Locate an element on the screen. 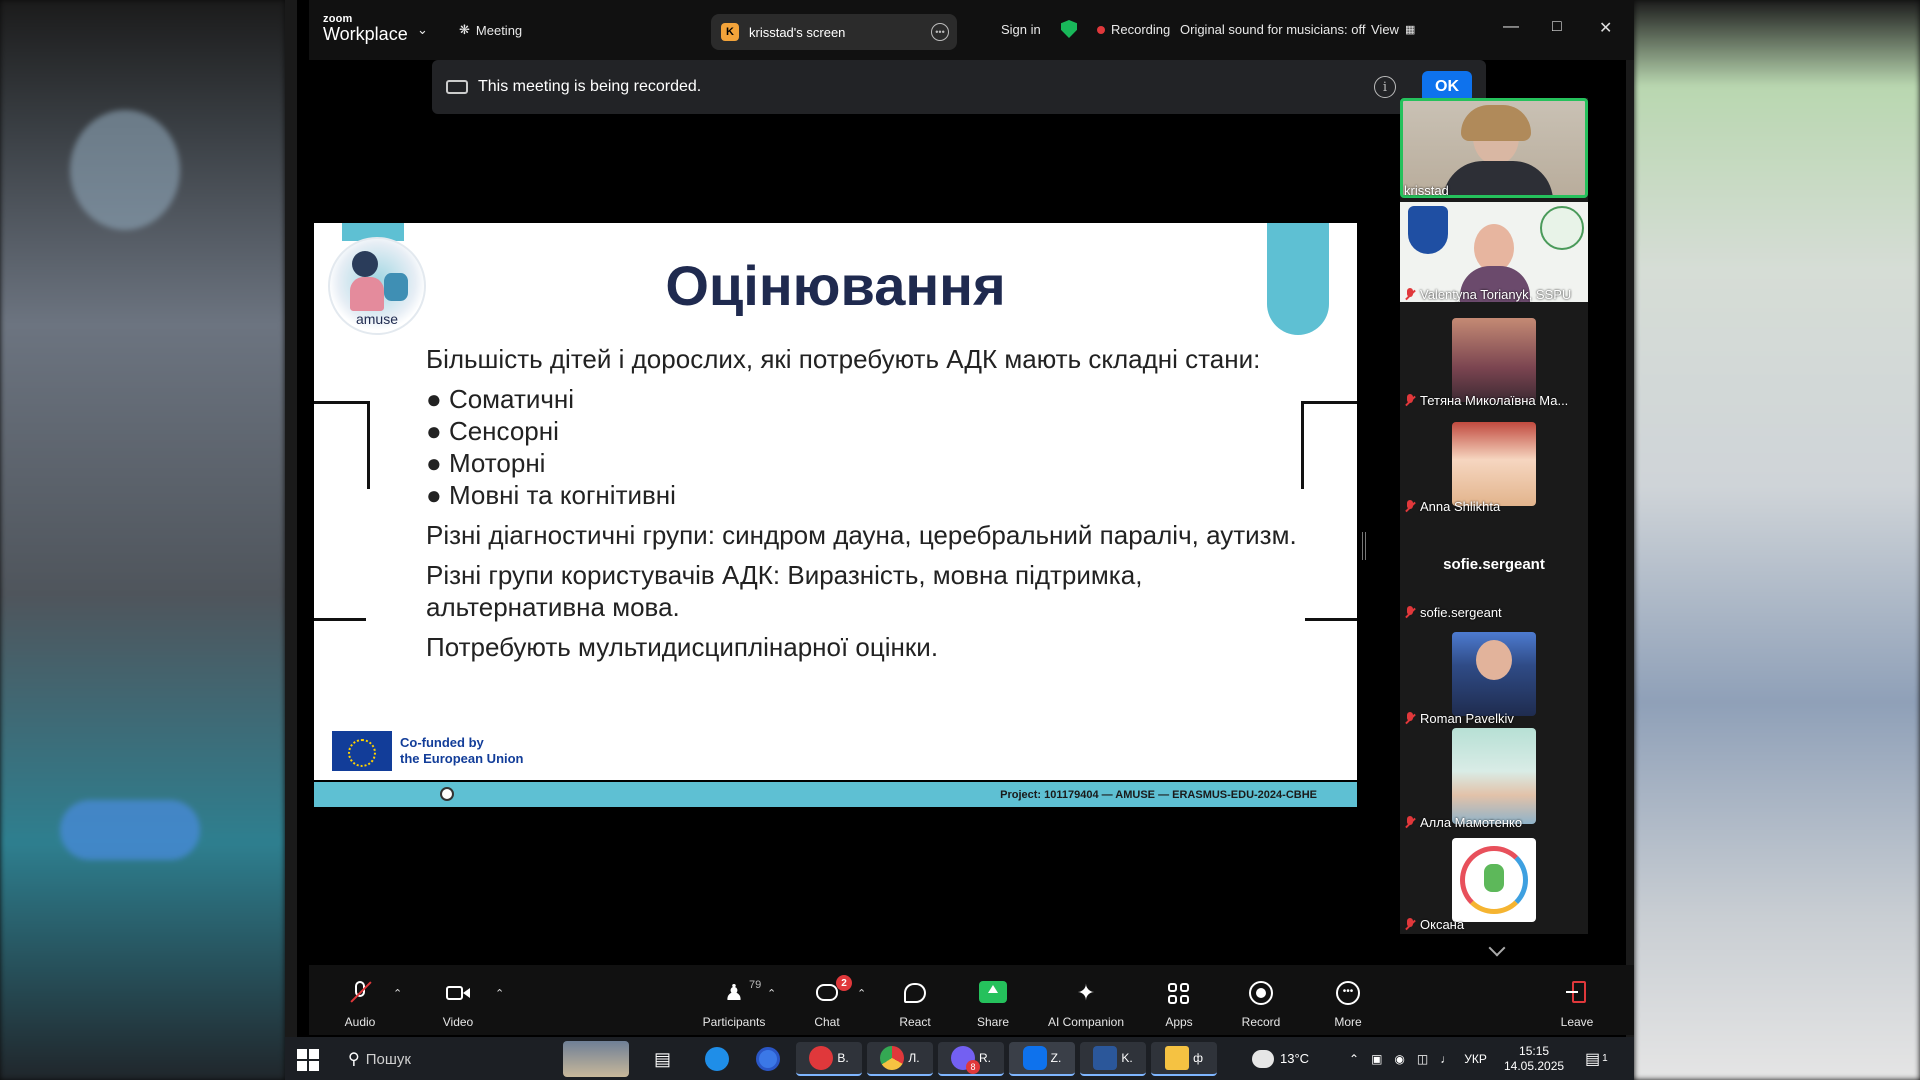 Image resolution: width=1920 pixels, height=1080 pixels. chromium-icon is located at coordinates (768, 1059).